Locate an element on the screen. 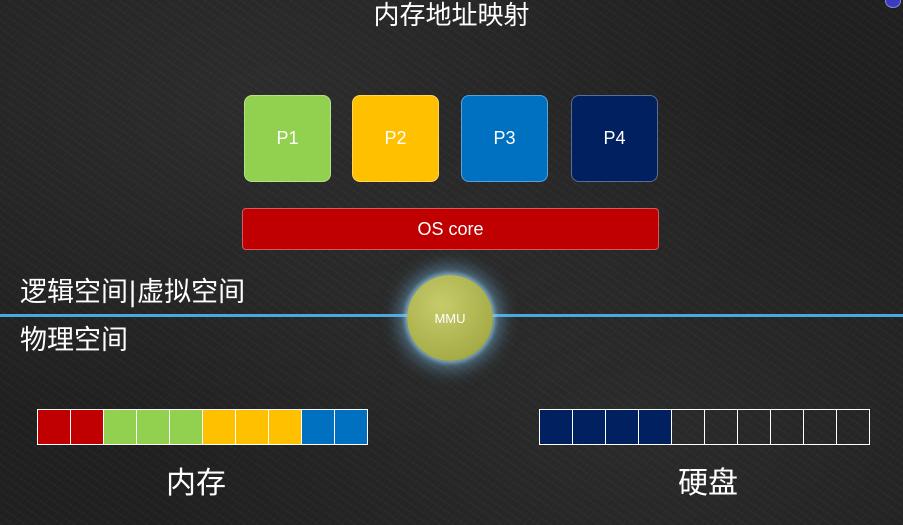  logical-space-label: 逻辑空间|虚拟空间 is located at coordinates (133, 292).